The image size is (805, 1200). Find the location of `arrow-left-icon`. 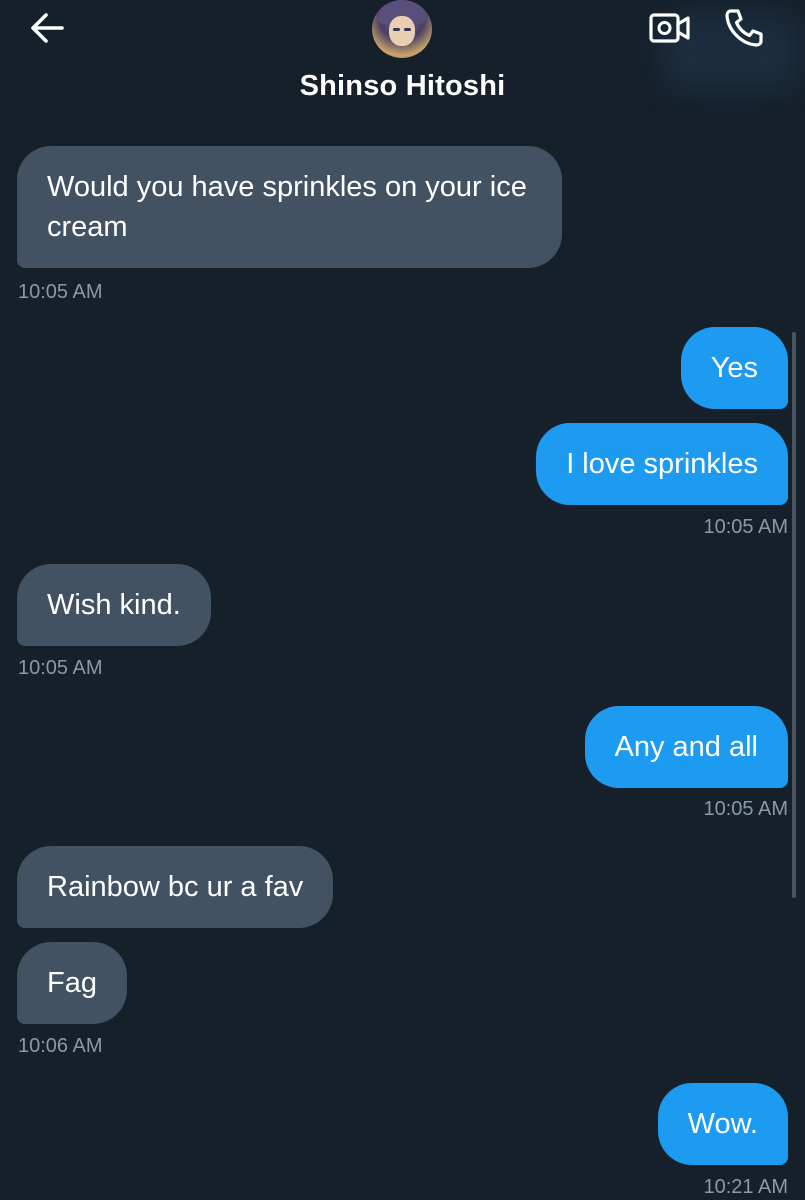

arrow-left-icon is located at coordinates (47, 28).